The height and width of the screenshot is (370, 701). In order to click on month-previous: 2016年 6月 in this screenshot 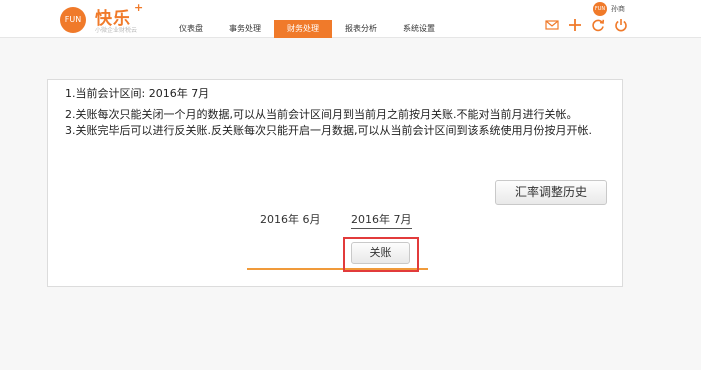, I will do `click(290, 219)`.